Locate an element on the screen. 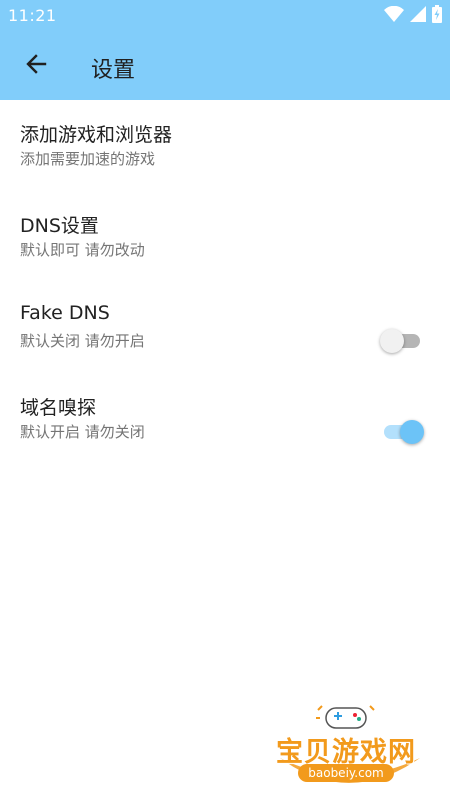 The width and height of the screenshot is (450, 800). watermark-logo: 宝贝游戏网 baobeiy.com is located at coordinates (350, 748).